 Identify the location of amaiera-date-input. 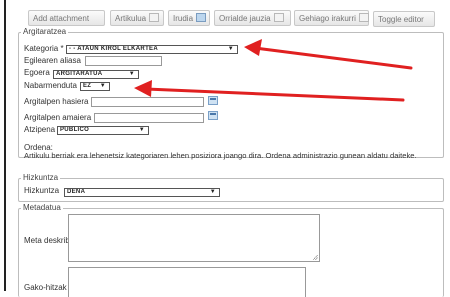
(149, 118).